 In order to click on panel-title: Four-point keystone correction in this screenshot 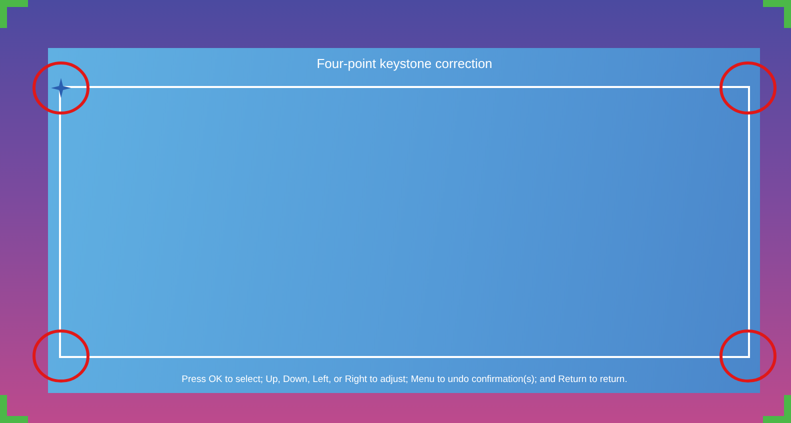, I will do `click(405, 64)`.